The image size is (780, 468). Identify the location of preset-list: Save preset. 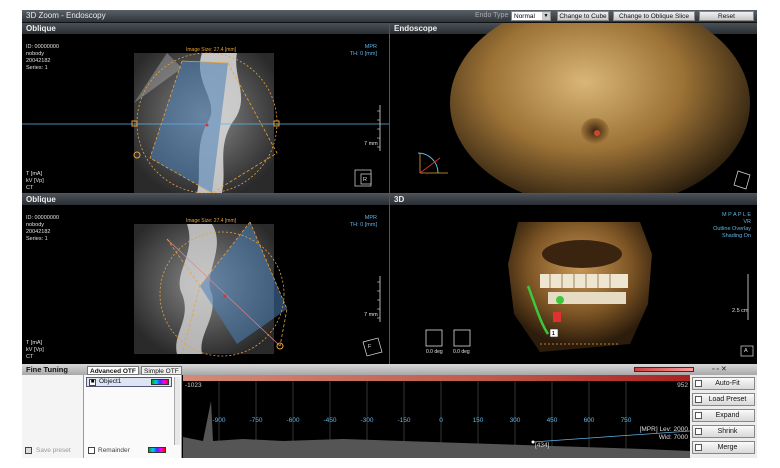
(53, 416).